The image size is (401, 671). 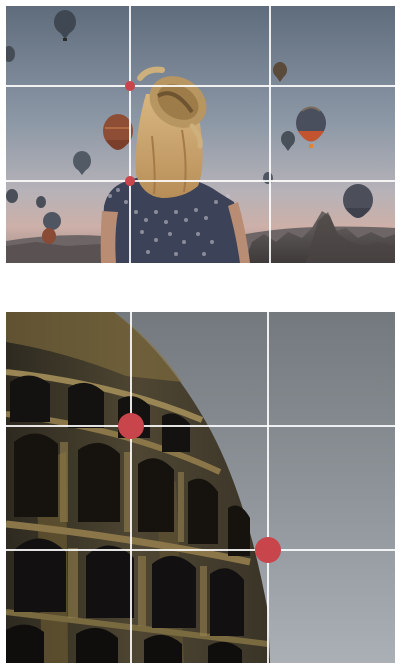 I want to click on intersection-point-bottom-right, so click(x=268, y=550).